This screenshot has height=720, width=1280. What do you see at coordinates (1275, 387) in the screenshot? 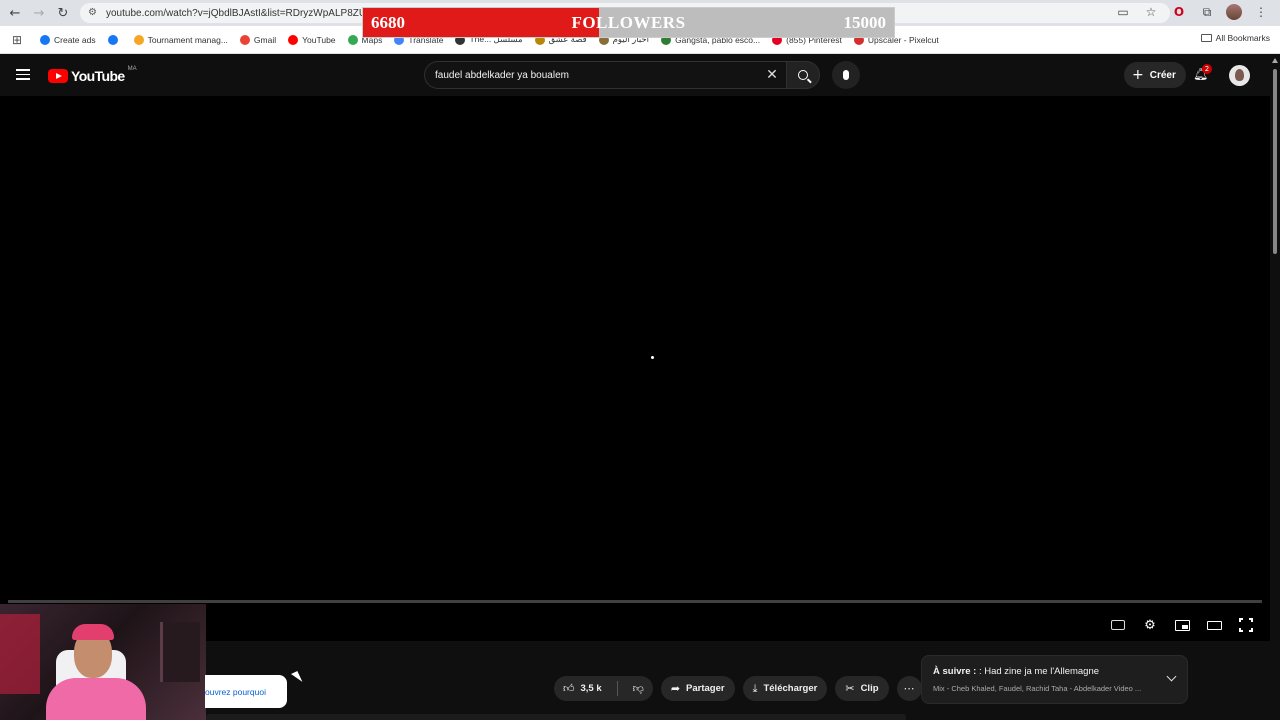
I see `page-scrollbar` at bounding box center [1275, 387].